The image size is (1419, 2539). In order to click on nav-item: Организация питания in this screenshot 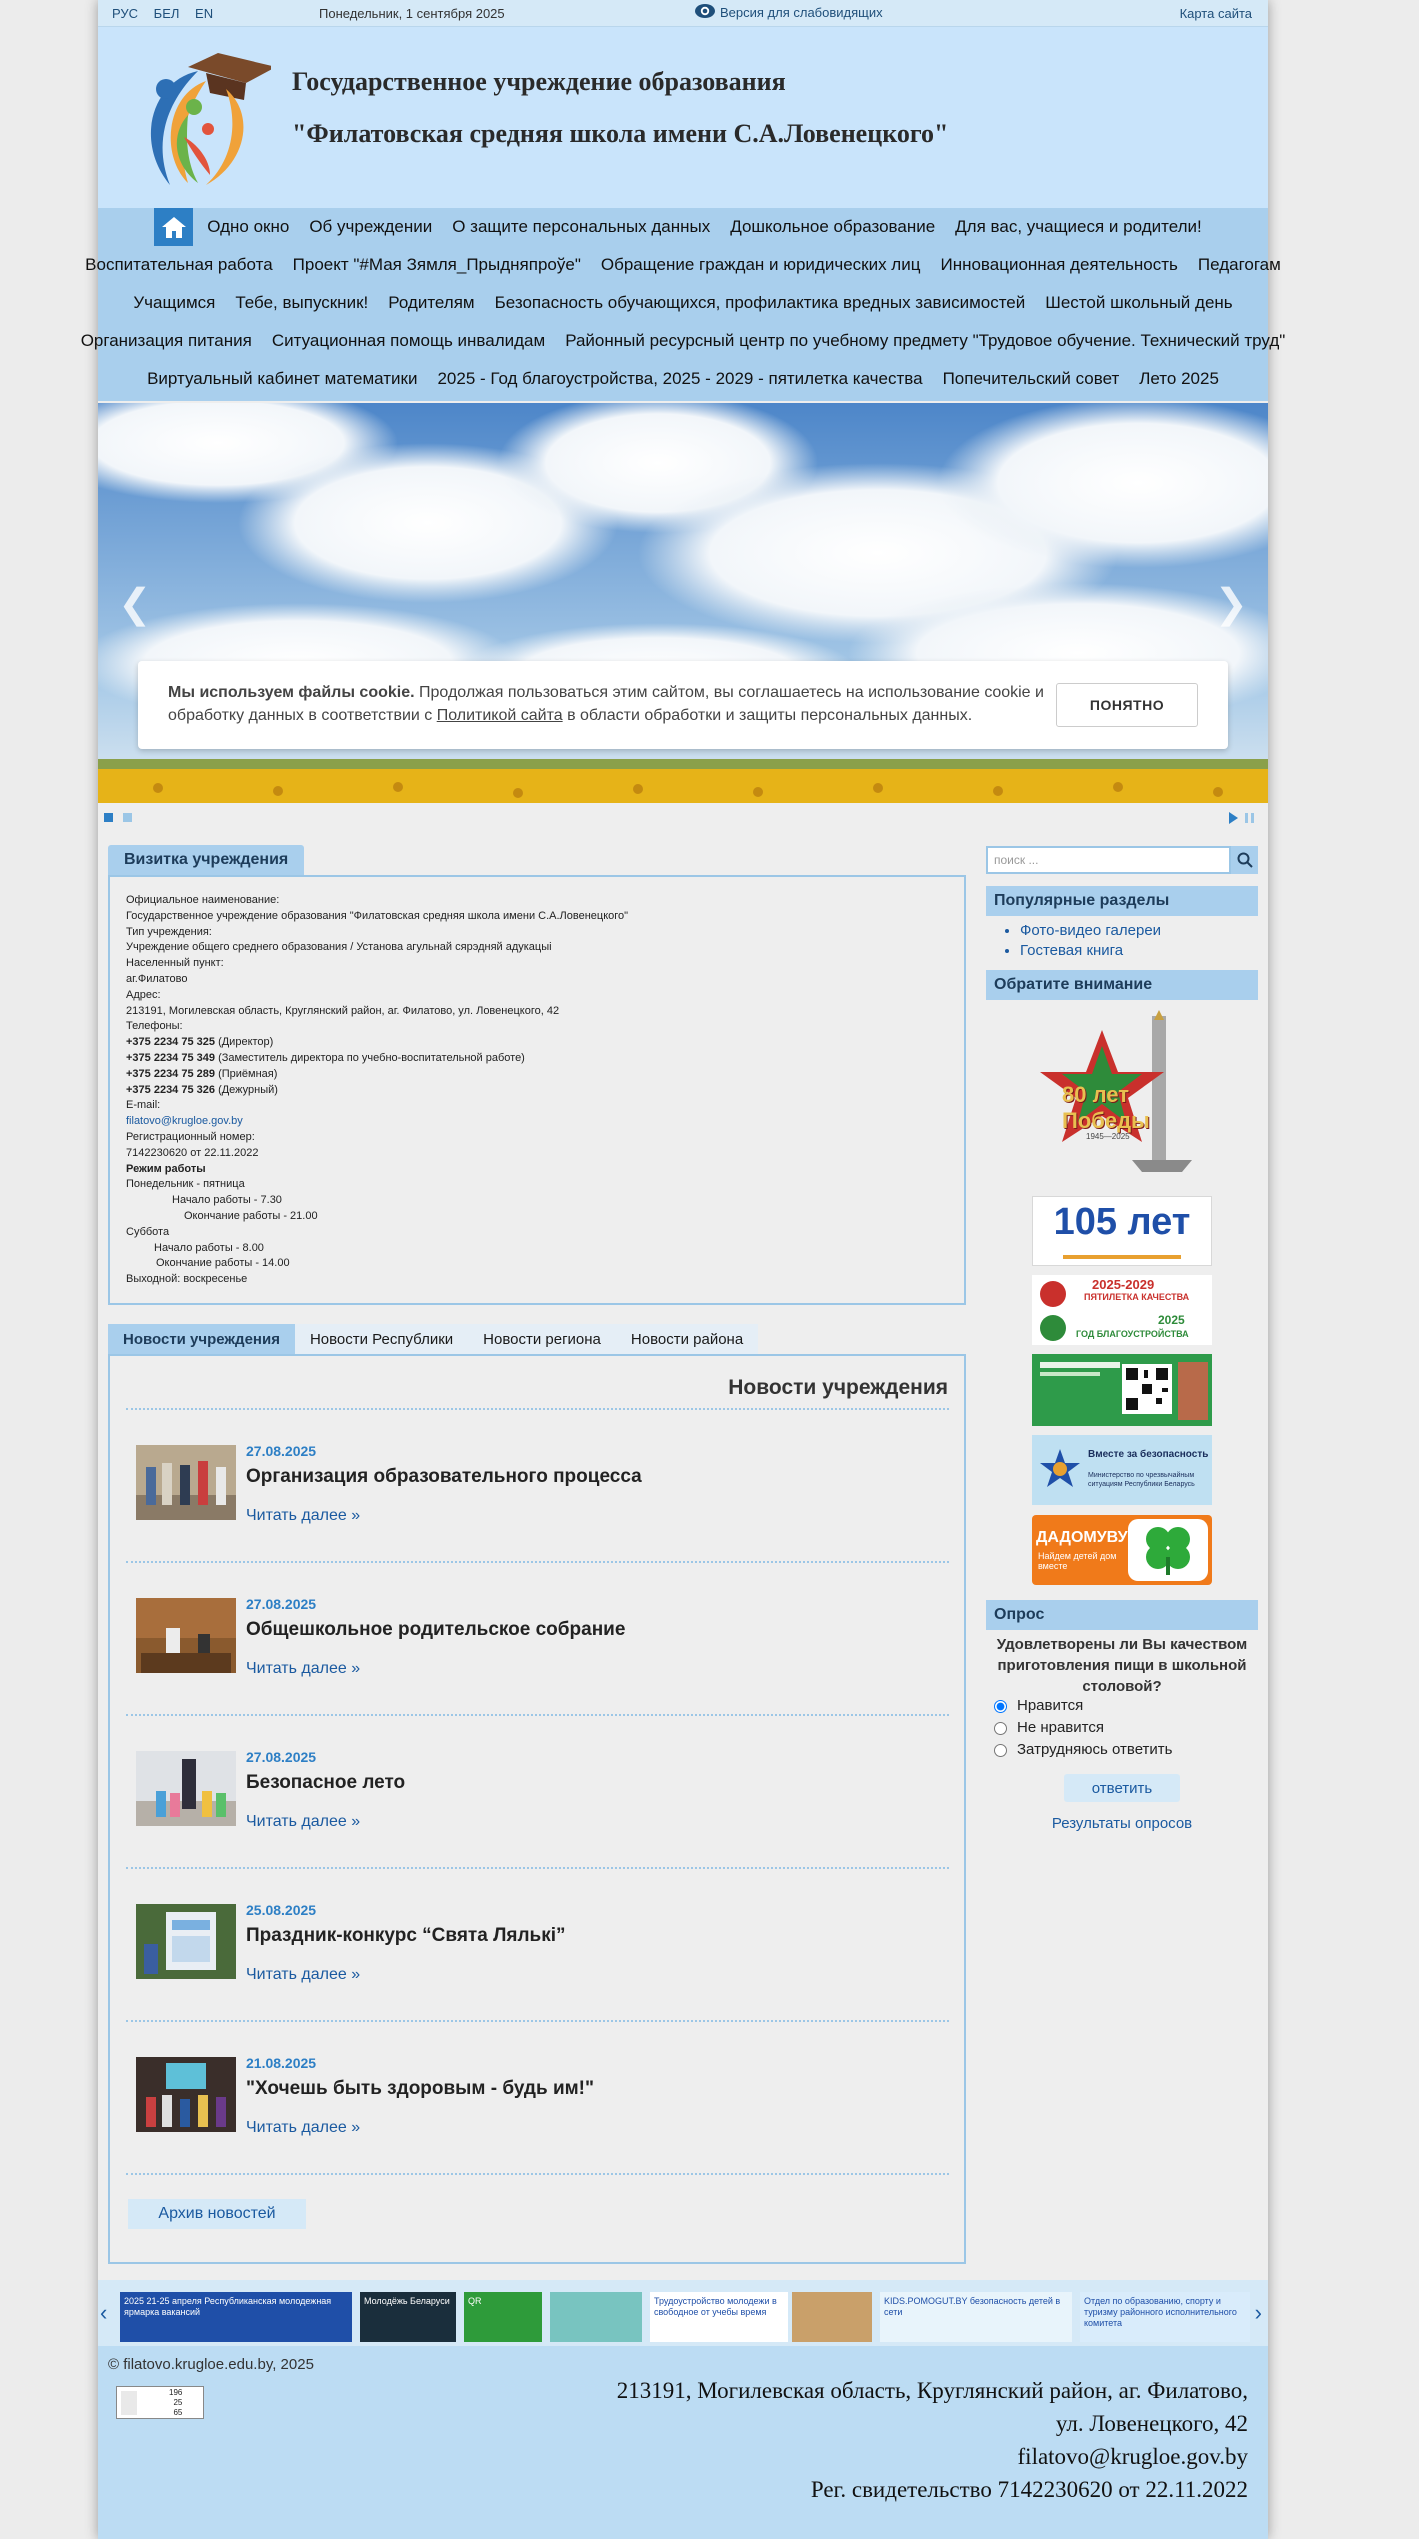, I will do `click(166, 341)`.